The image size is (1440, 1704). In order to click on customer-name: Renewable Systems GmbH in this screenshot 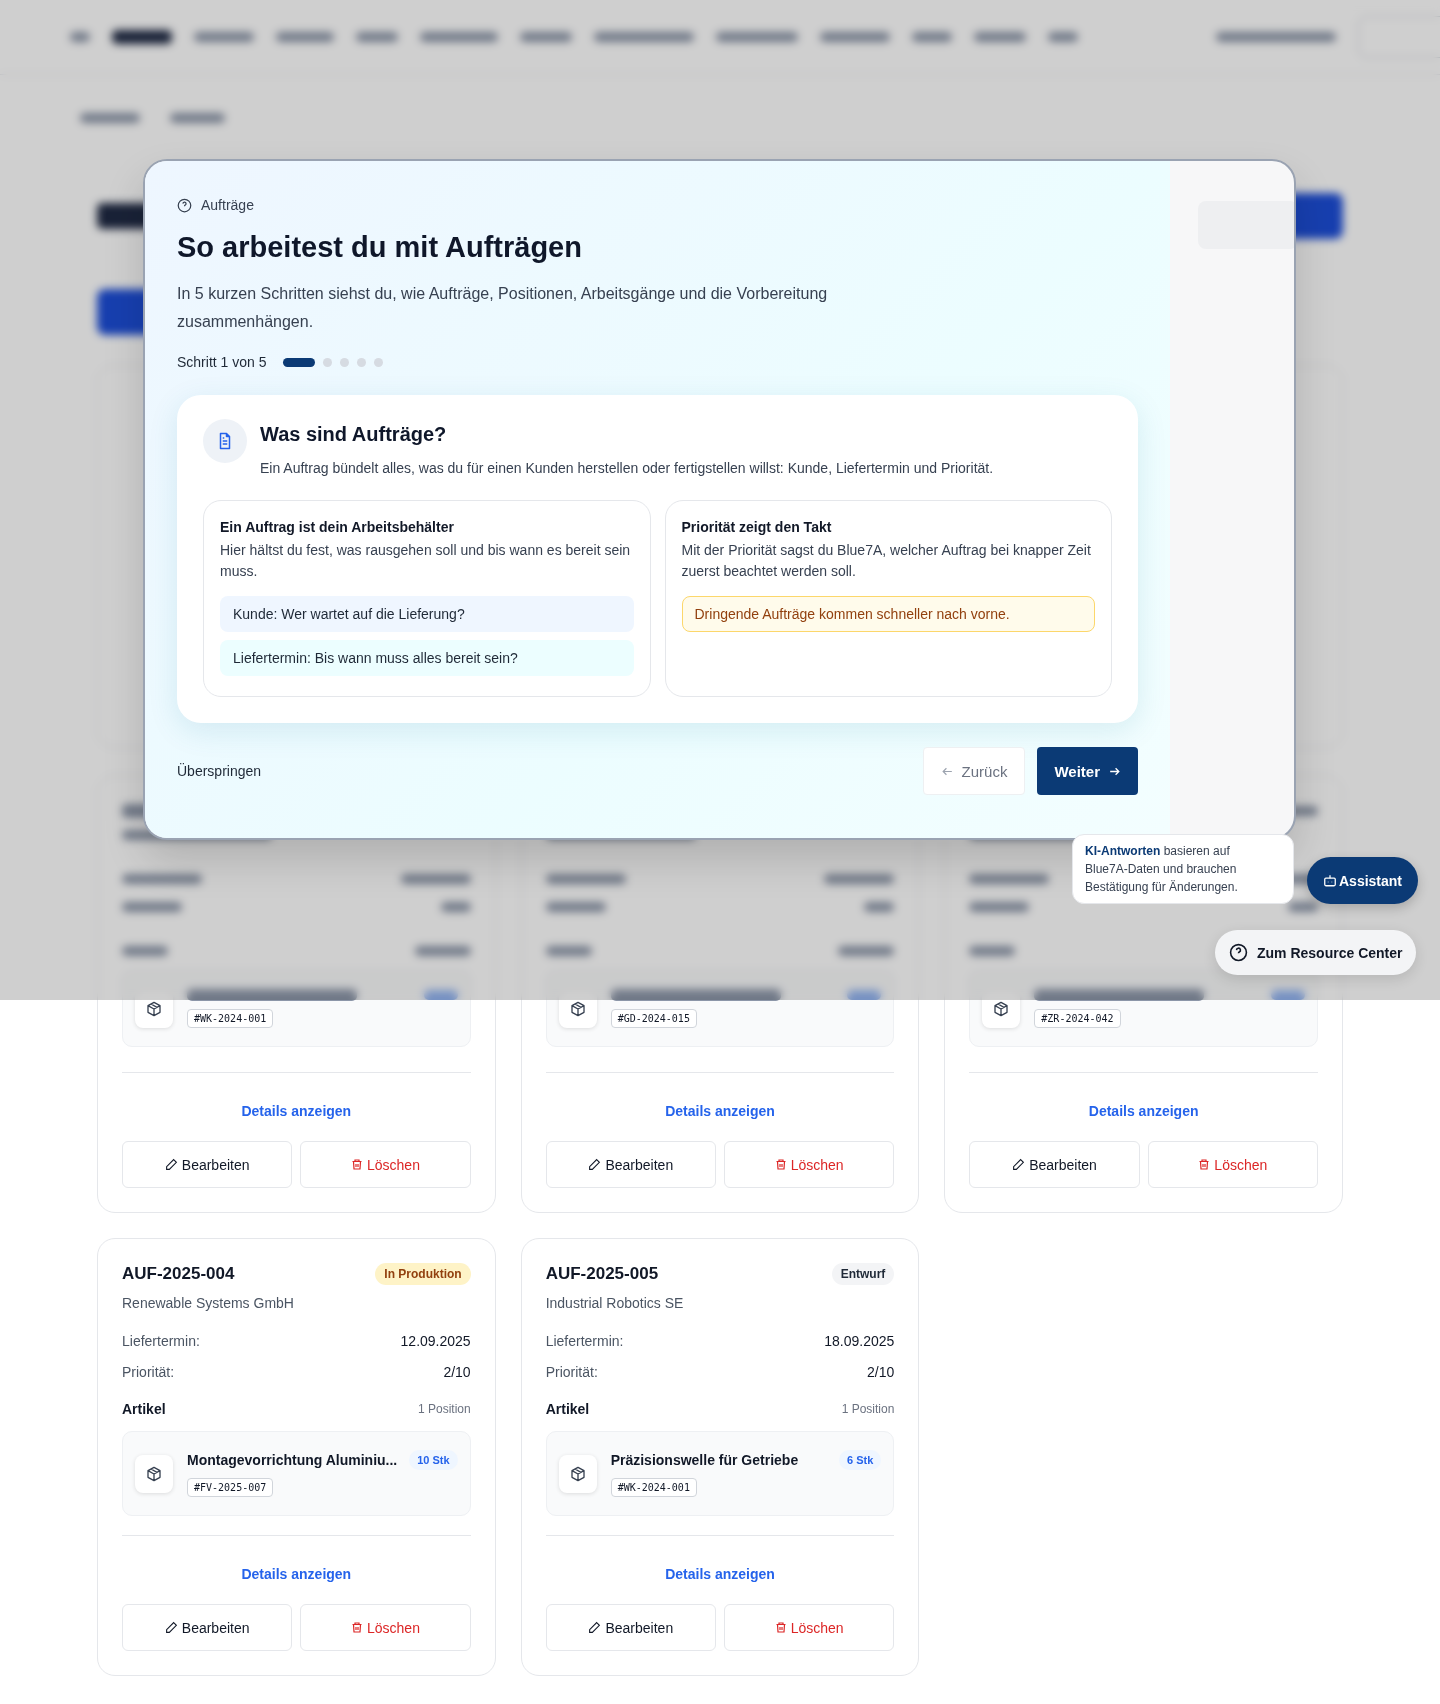, I will do `click(208, 1303)`.